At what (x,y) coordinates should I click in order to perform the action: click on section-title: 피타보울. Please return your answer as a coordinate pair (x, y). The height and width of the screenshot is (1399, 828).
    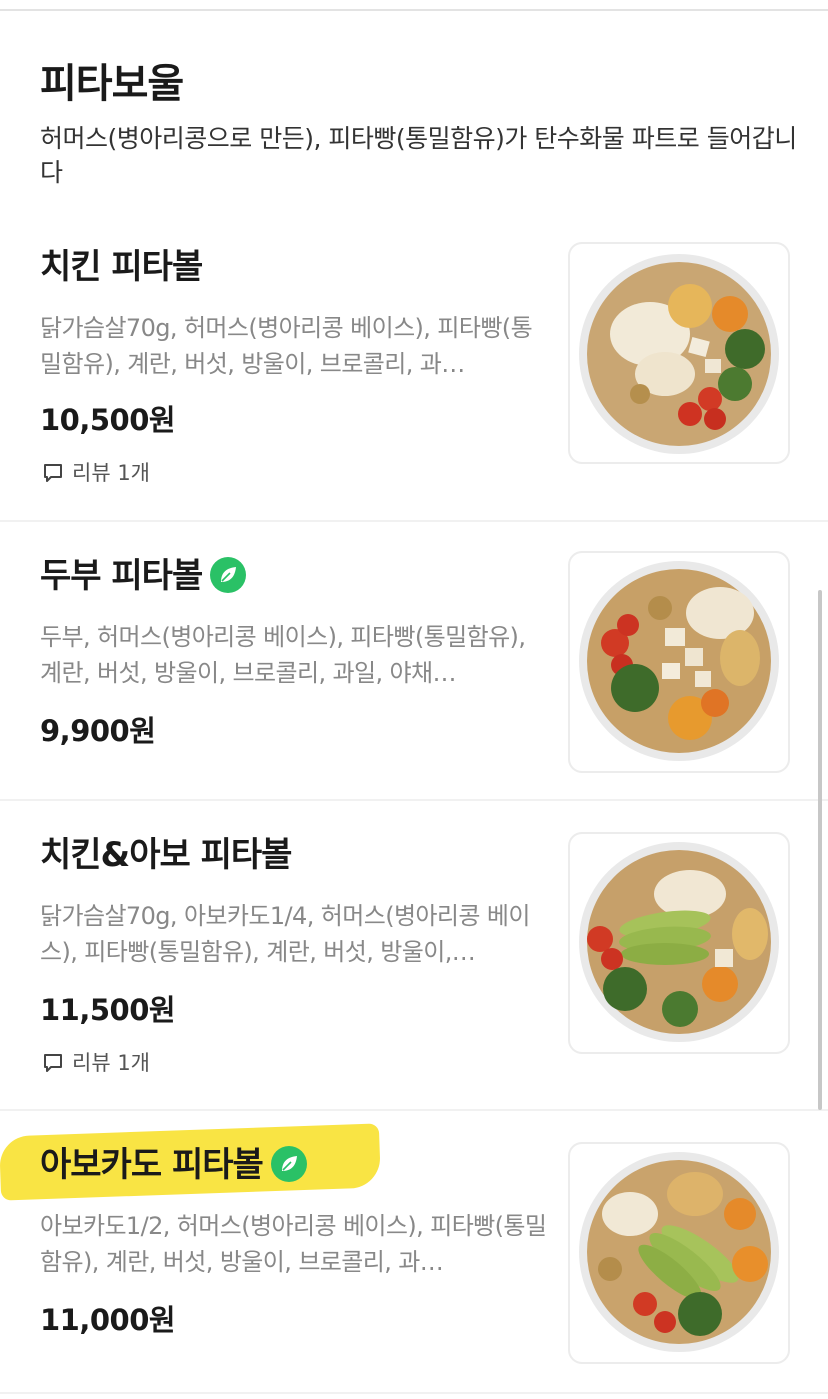
    Looking at the image, I should click on (112, 84).